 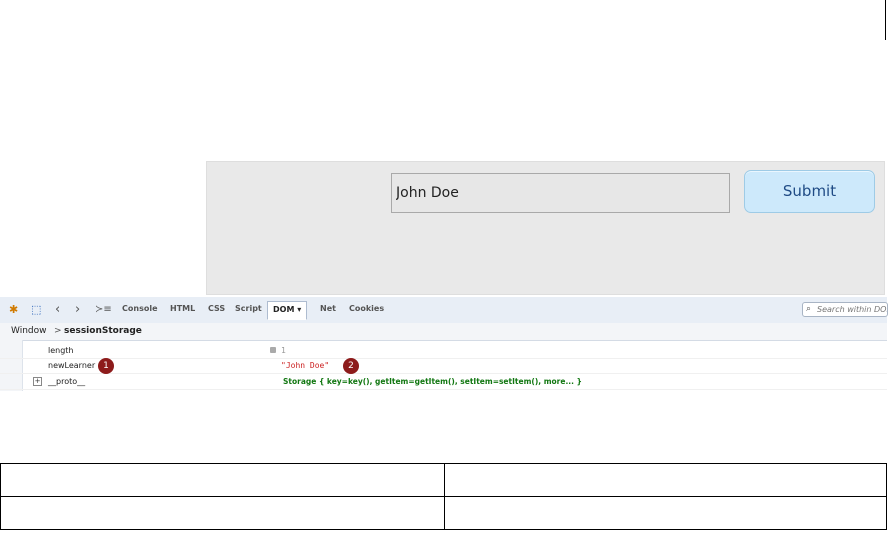 What do you see at coordinates (443, 332) in the screenshot?
I see `breadcrumb: Window > sessionStorage` at bounding box center [443, 332].